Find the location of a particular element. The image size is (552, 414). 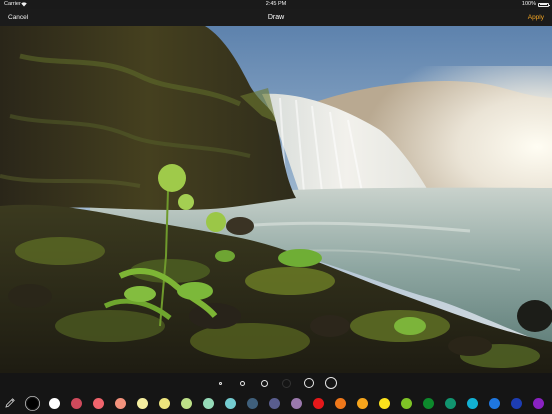

color-swatch-aqua is located at coordinates (230, 403).